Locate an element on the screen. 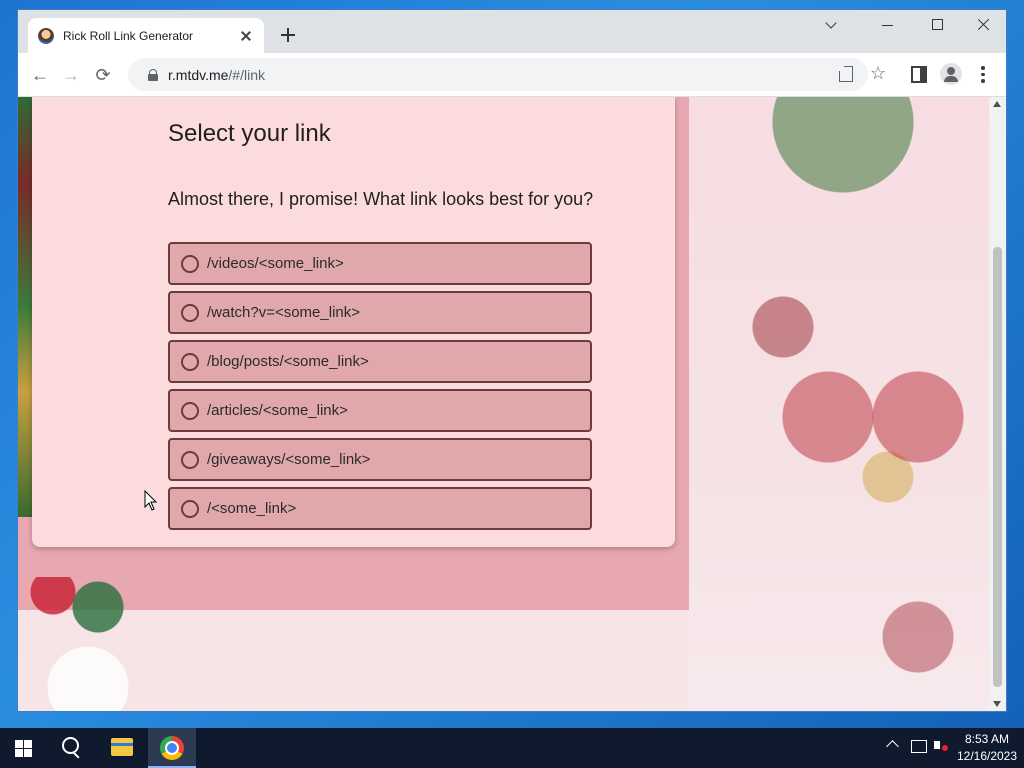  tray-overflow-chevron-icon is located at coordinates (892, 746).